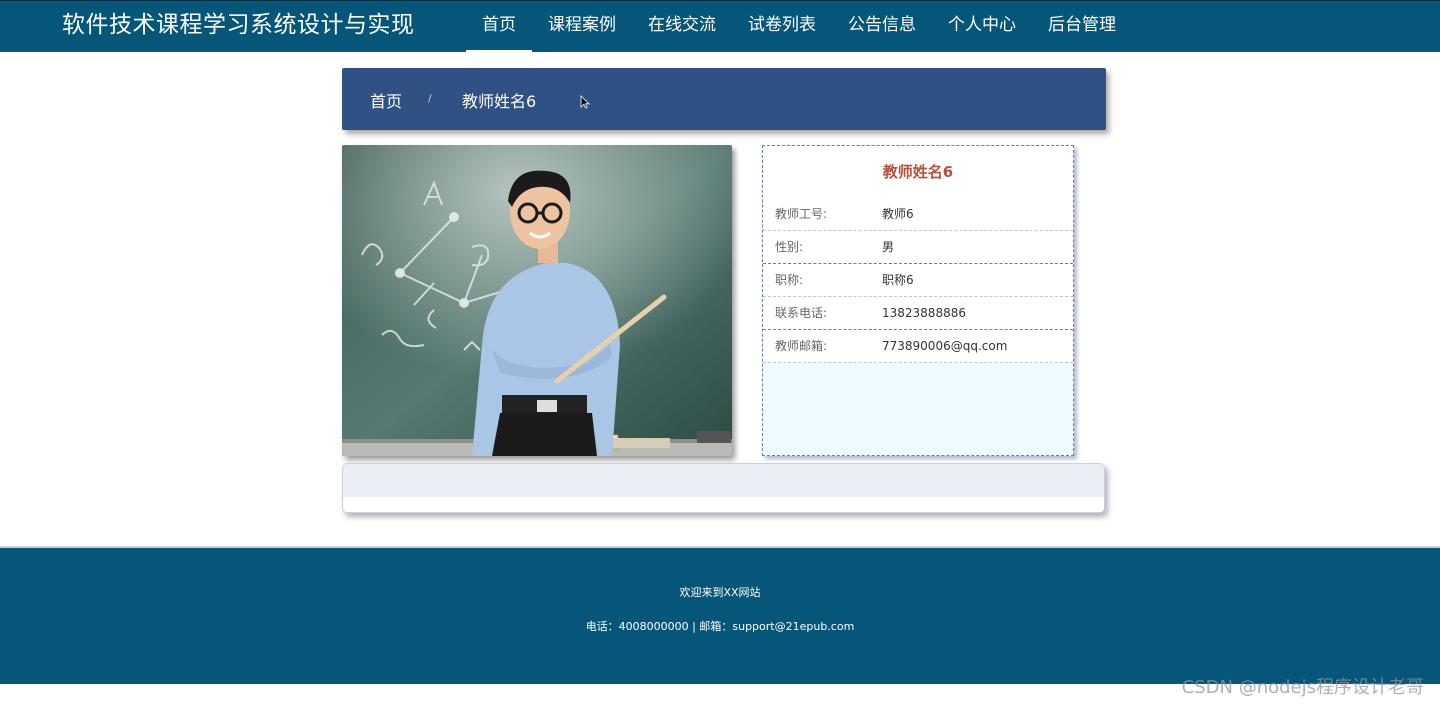 The height and width of the screenshot is (705, 1440). What do you see at coordinates (720, 592) in the screenshot?
I see `footer-welcome: 欢迎来到XX网站` at bounding box center [720, 592].